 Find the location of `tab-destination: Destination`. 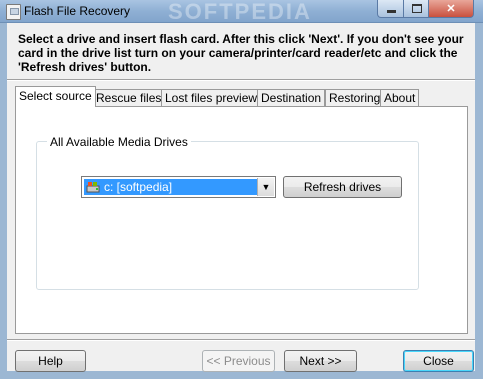

tab-destination: Destination is located at coordinates (291, 97).